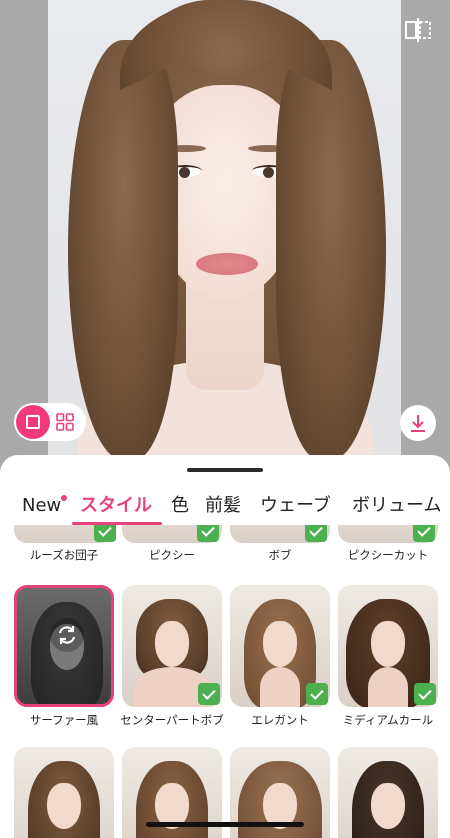 The width and height of the screenshot is (450, 838). Describe the element at coordinates (64, 498) in the screenshot. I see `new-badge-dot` at that location.